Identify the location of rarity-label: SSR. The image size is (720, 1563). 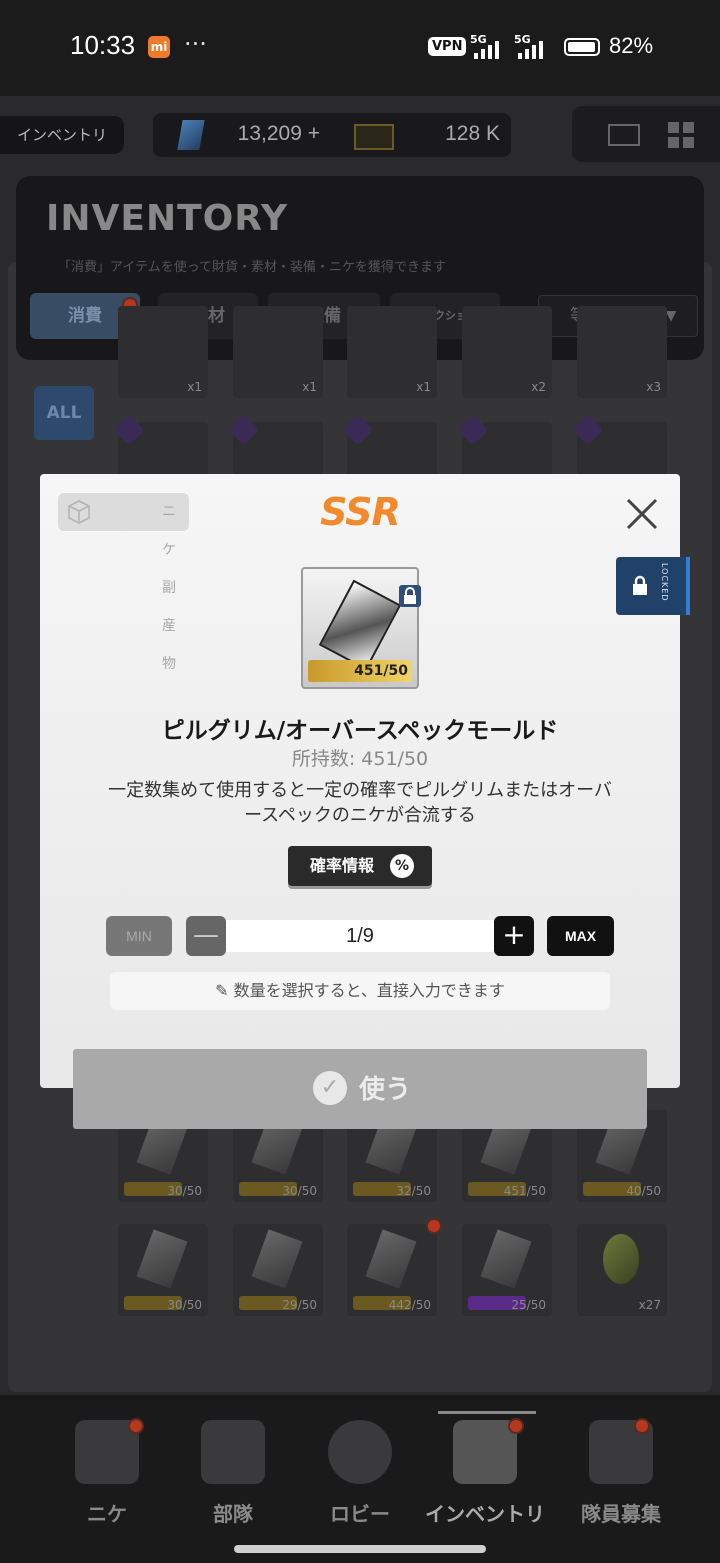
(360, 512).